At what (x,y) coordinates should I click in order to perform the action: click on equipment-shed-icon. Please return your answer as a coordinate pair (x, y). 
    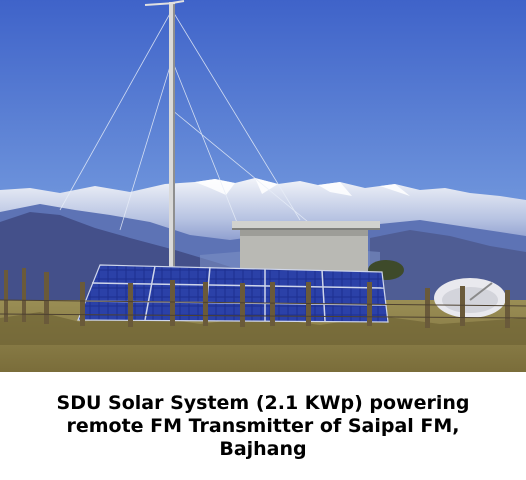
    Looking at the image, I should click on (306, 247).